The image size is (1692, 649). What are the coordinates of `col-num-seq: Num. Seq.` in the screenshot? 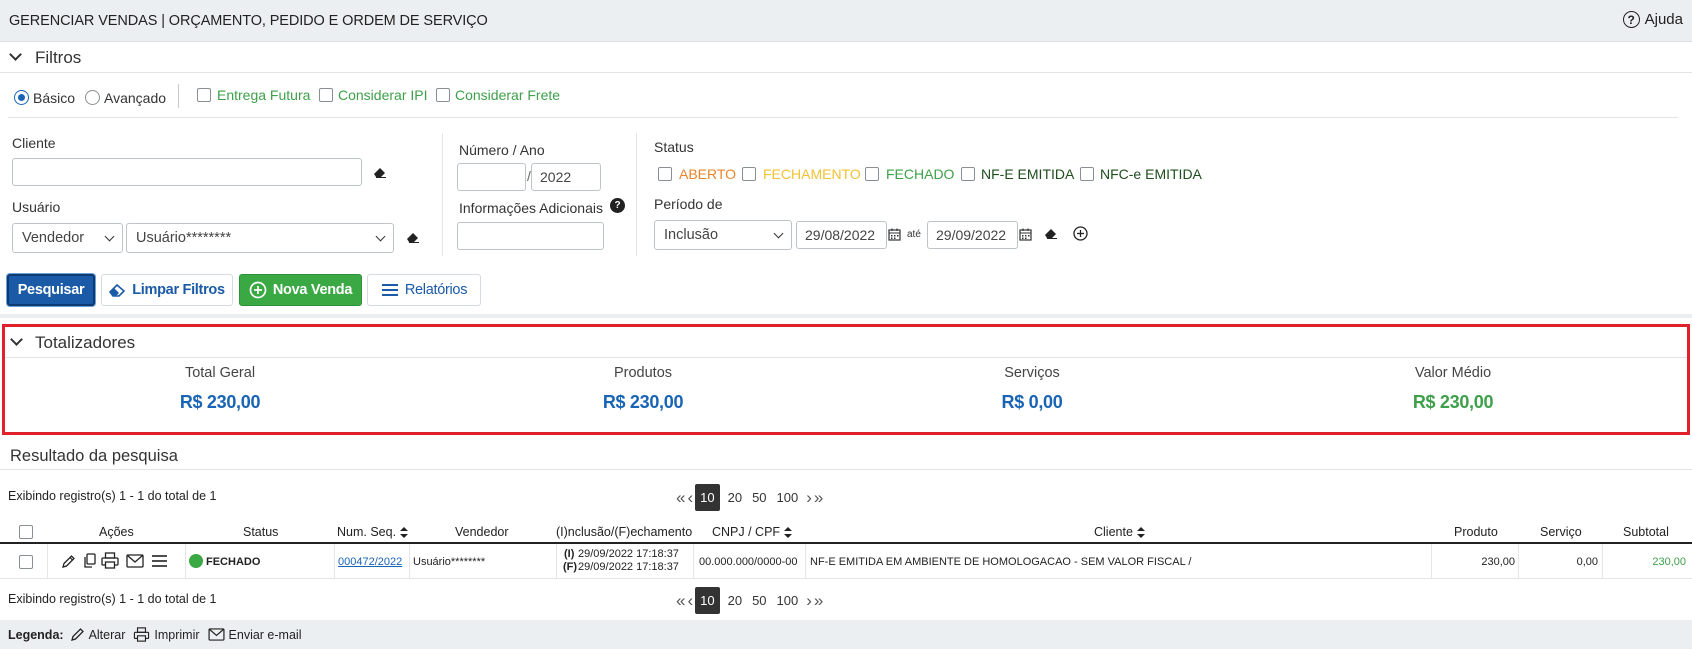 It's located at (373, 532).